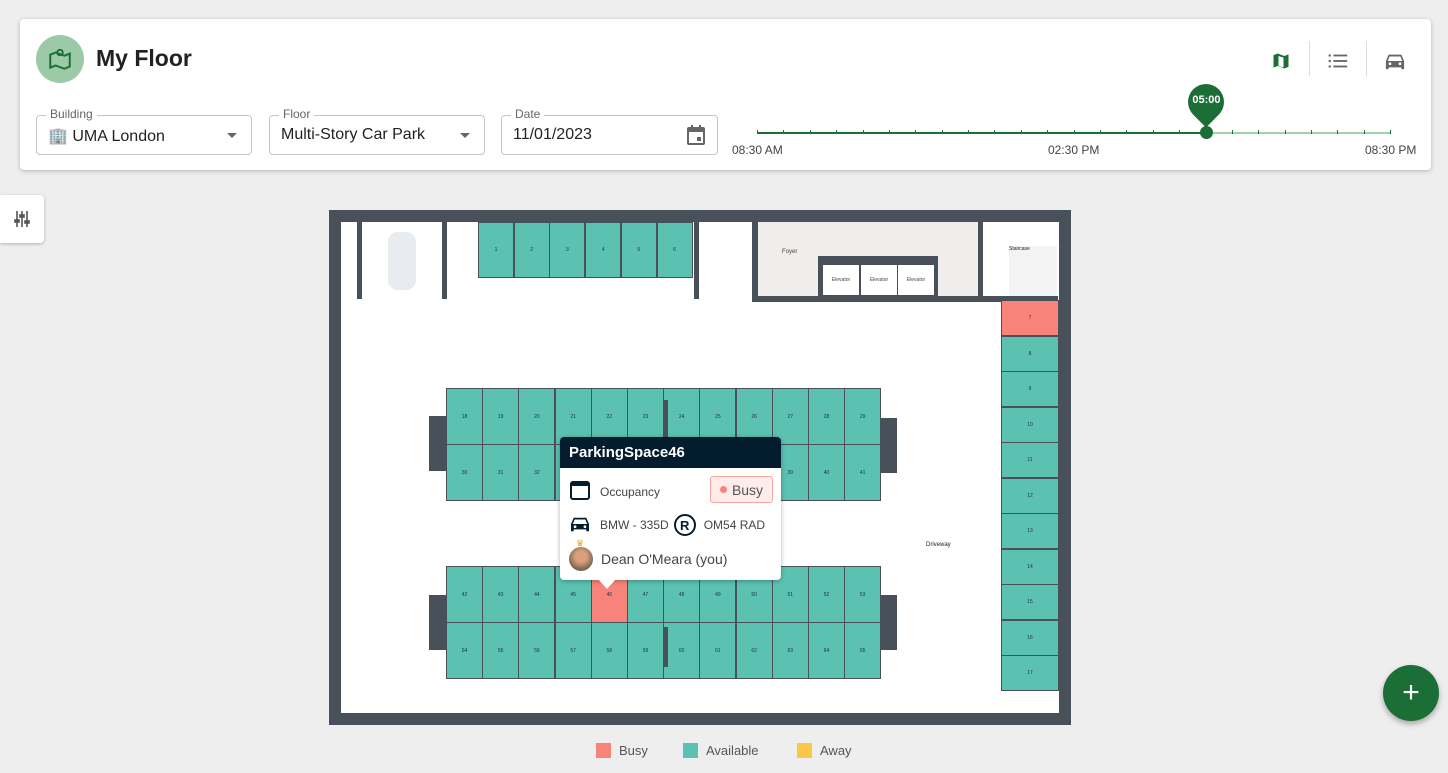 This screenshot has width=1448, height=773. I want to click on parking-space-6: 6, so click(674, 250).